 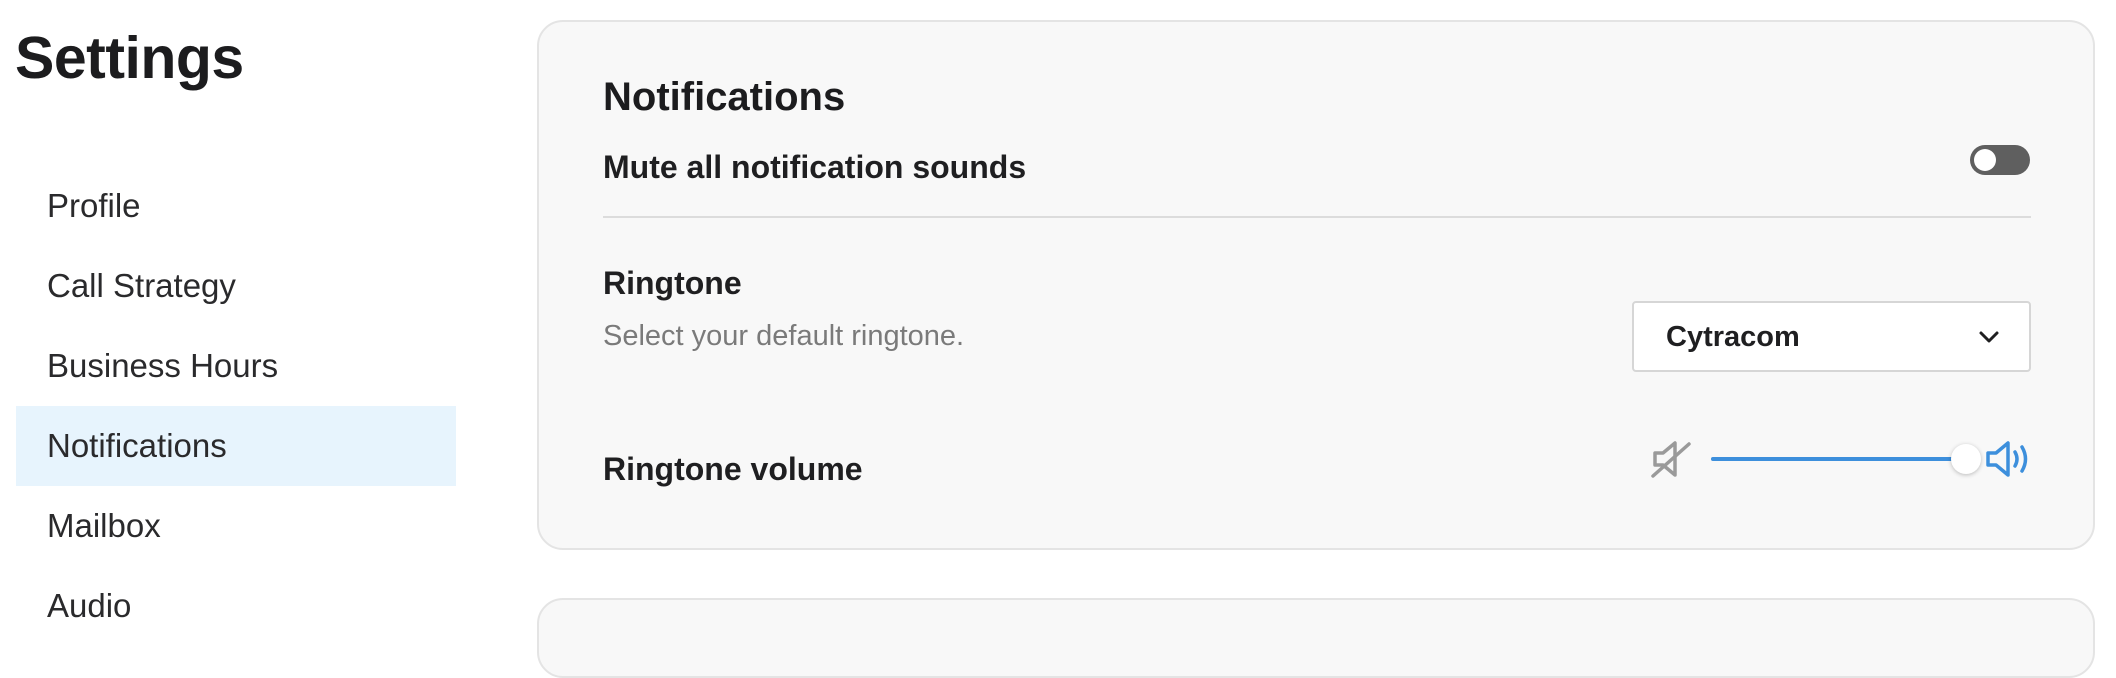 What do you see at coordinates (1989, 337) in the screenshot?
I see `chevron-down-icon` at bounding box center [1989, 337].